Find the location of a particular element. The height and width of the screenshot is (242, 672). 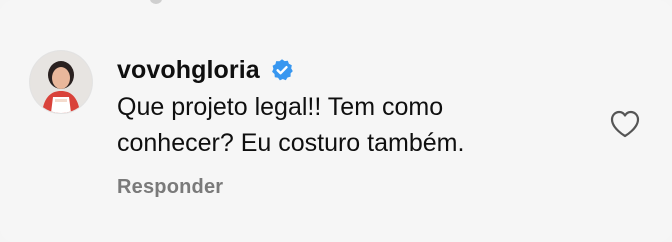

avatar-image is located at coordinates (61, 82).